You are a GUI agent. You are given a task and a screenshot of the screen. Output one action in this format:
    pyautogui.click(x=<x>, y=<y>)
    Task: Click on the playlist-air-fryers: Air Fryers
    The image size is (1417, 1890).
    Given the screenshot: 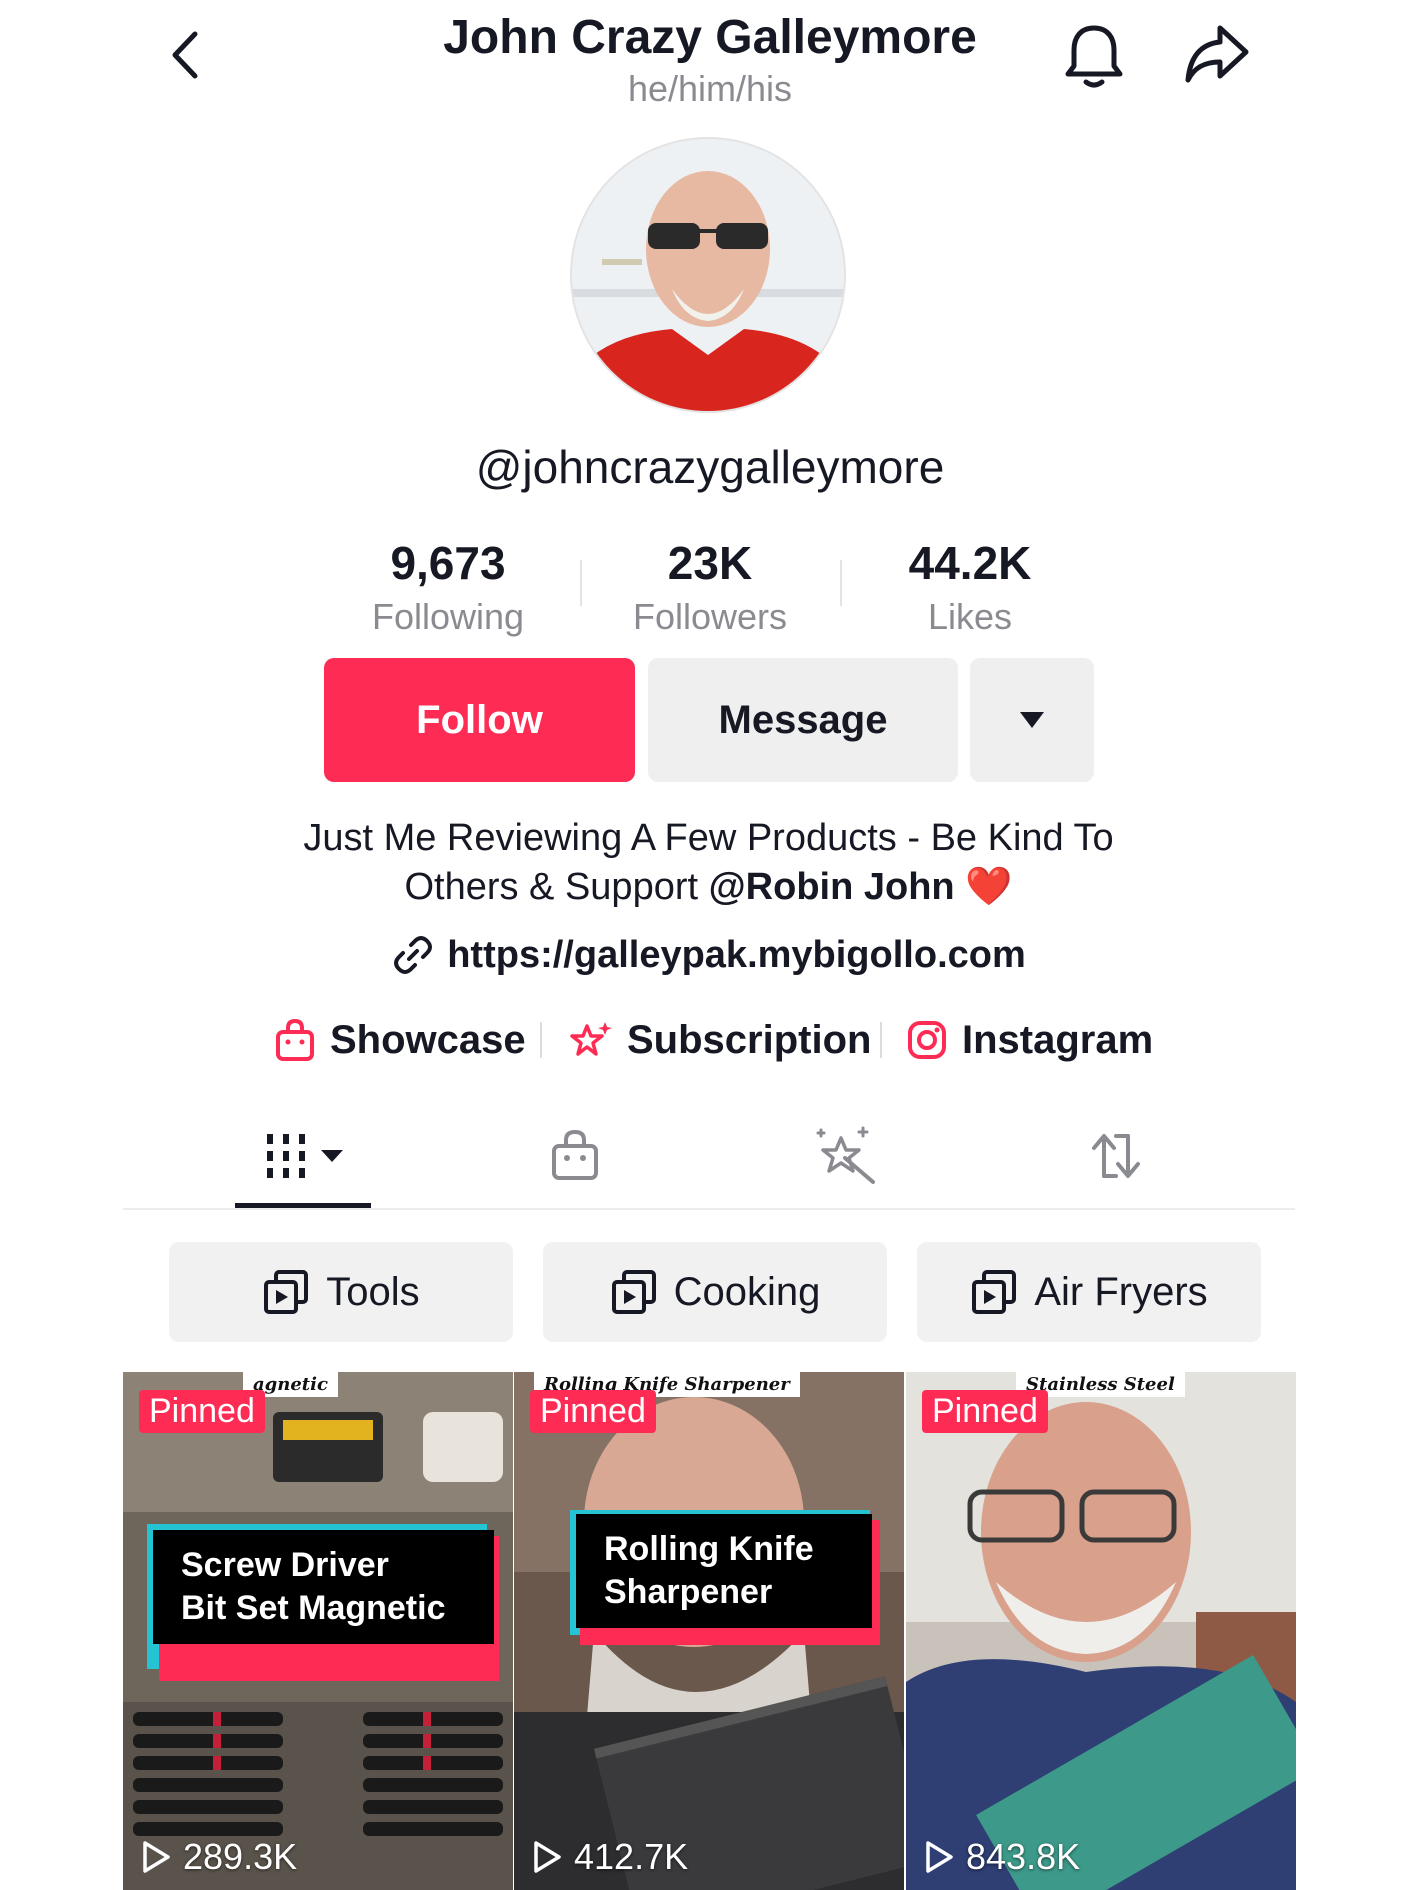 What is the action you would take?
    pyautogui.click(x=1089, y=1292)
    